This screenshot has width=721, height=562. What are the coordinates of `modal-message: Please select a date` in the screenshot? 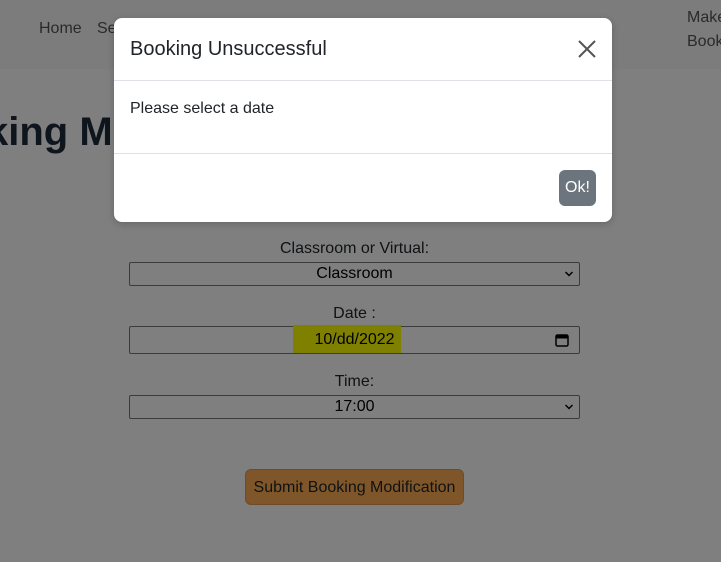 It's located at (202, 108).